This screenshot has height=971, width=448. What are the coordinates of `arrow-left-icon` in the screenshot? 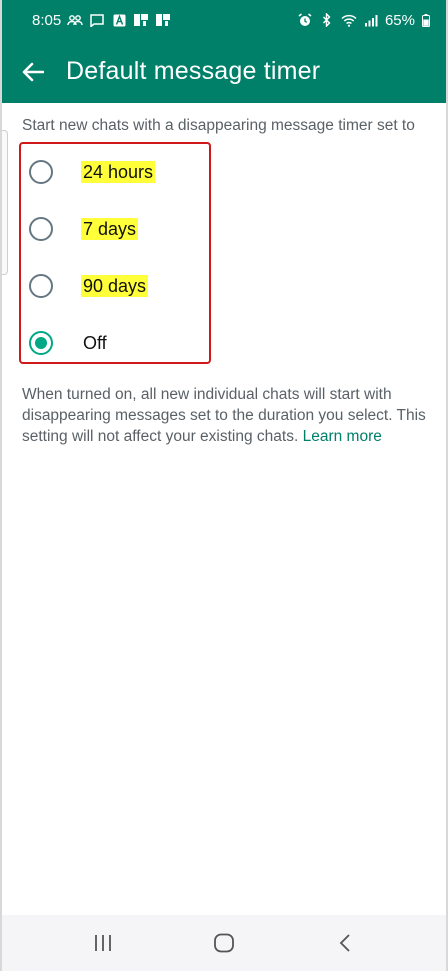 It's located at (33, 71).